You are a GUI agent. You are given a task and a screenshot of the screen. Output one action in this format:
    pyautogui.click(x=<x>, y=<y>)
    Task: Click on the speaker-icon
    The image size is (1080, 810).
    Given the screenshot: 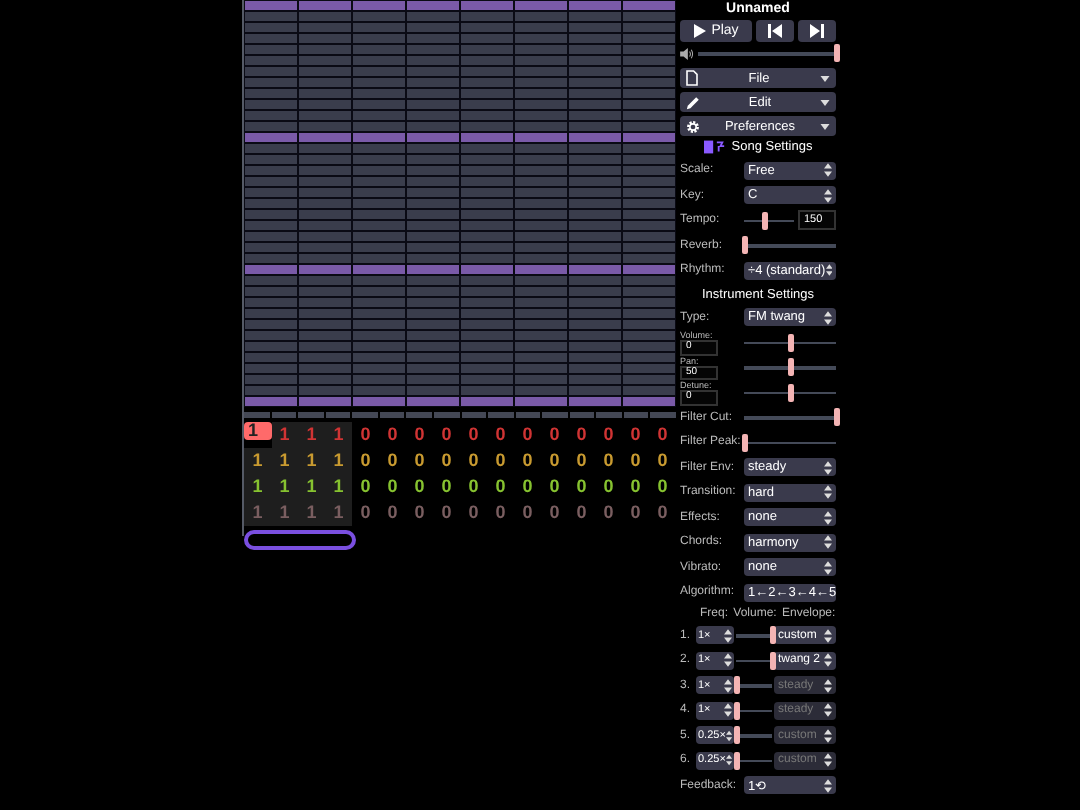 What is the action you would take?
    pyautogui.click(x=687, y=53)
    